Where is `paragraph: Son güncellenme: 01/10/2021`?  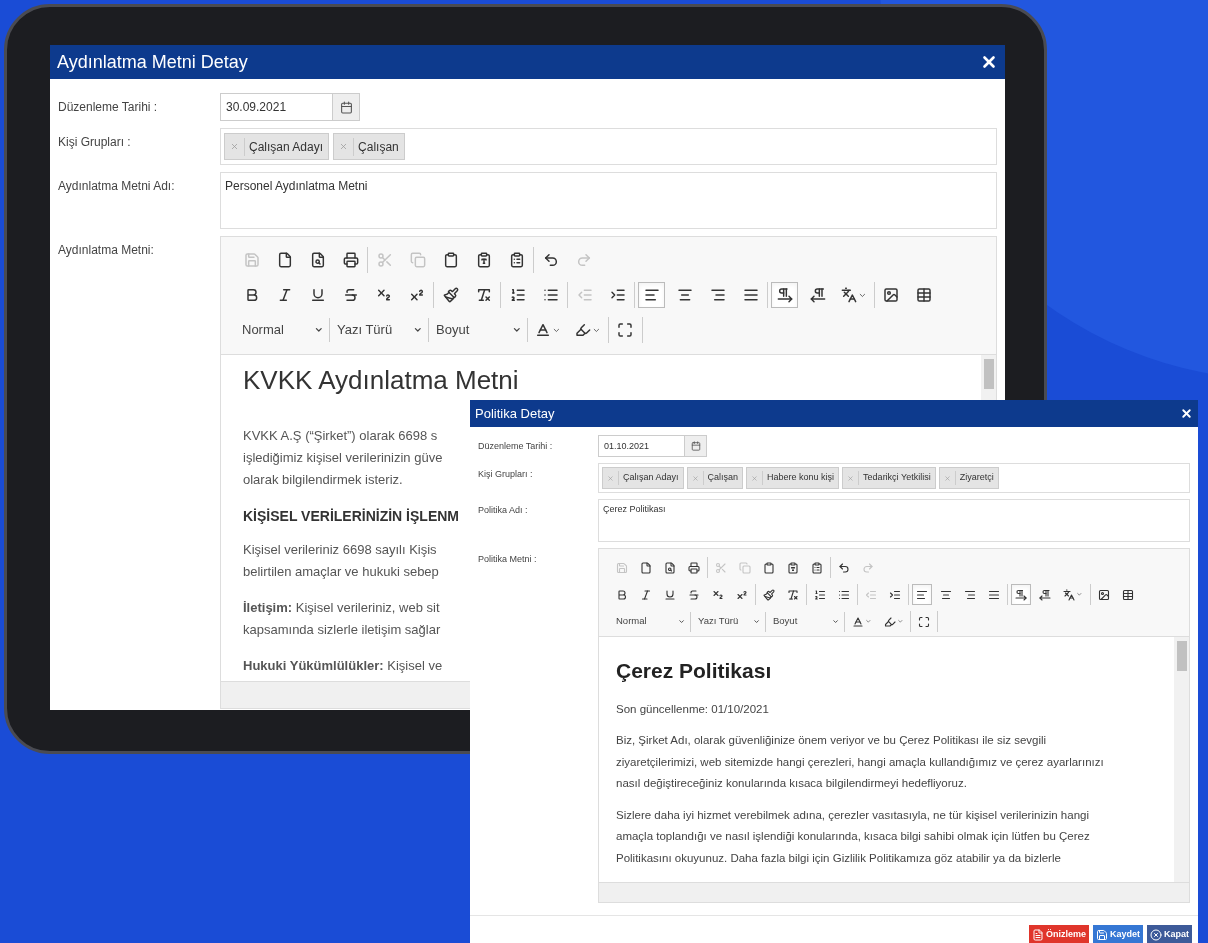
paragraph: Son güncellenme: 01/10/2021 is located at coordinates (692, 709).